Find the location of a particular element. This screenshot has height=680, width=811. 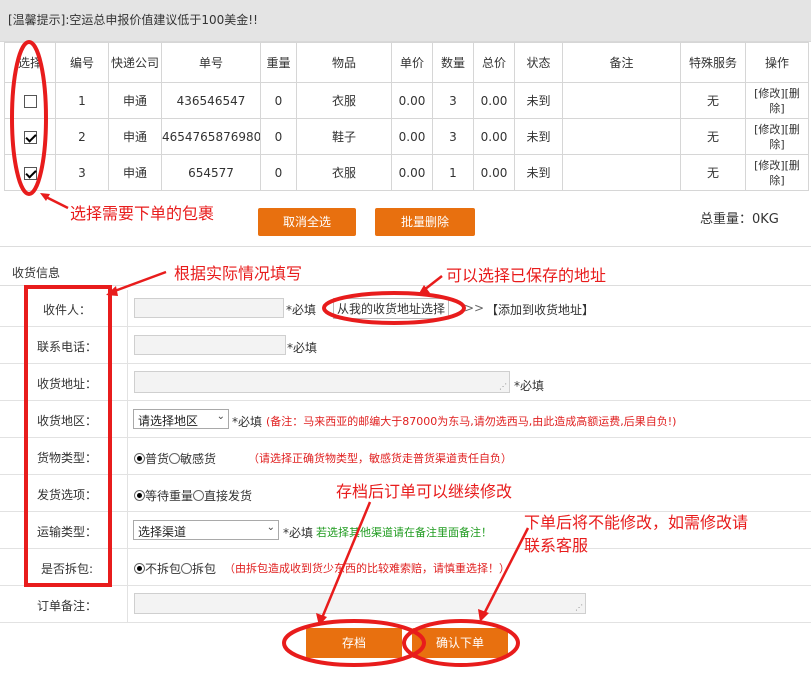

row-qty: 1 is located at coordinates (453, 172).